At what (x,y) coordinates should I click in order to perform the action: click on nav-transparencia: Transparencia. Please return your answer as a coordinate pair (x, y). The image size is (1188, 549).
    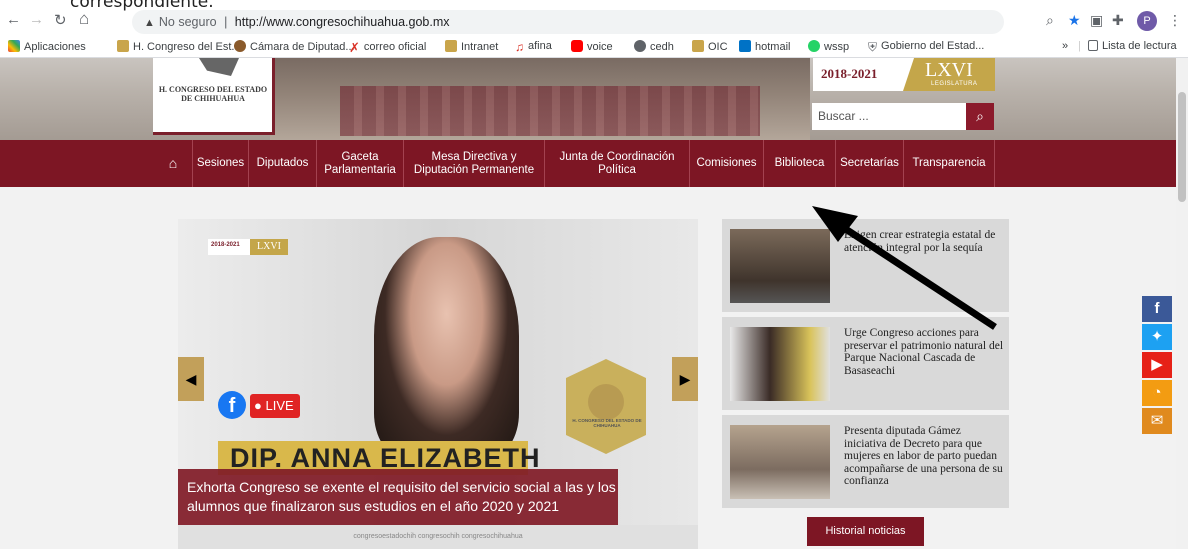
    Looking at the image, I should click on (949, 163).